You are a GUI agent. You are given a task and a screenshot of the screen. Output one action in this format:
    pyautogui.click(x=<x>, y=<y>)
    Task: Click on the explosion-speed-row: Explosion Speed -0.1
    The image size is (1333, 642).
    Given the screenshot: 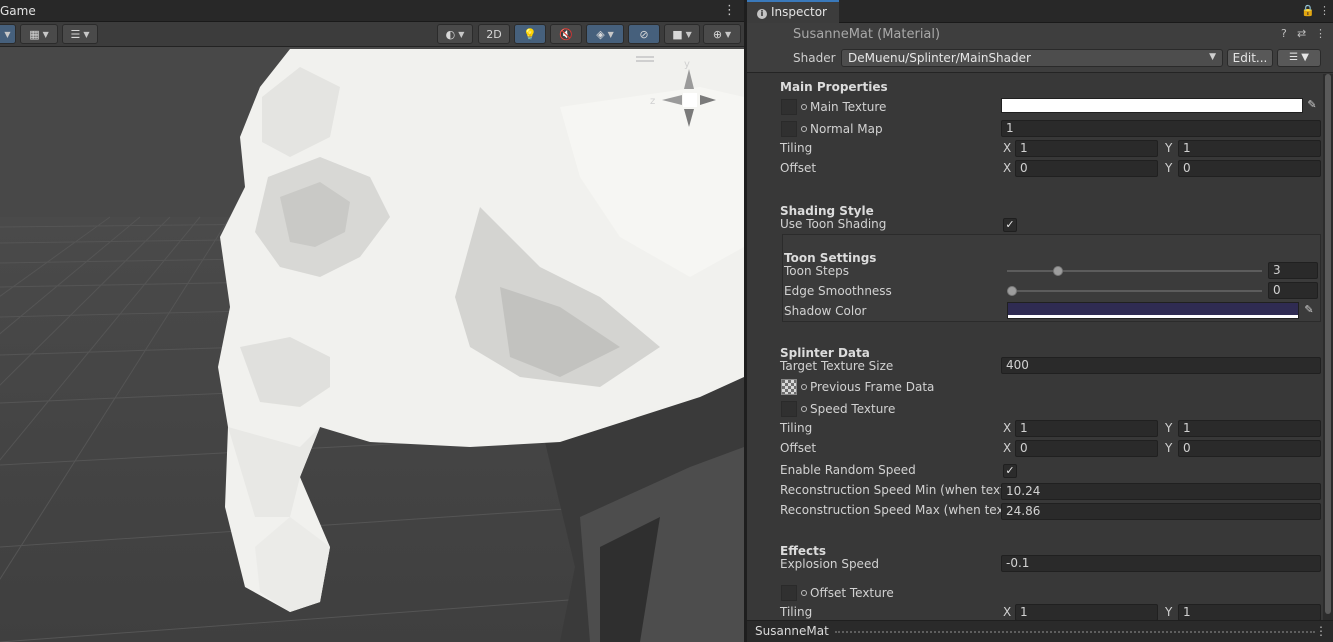 What is the action you would take?
    pyautogui.click(x=1035, y=565)
    